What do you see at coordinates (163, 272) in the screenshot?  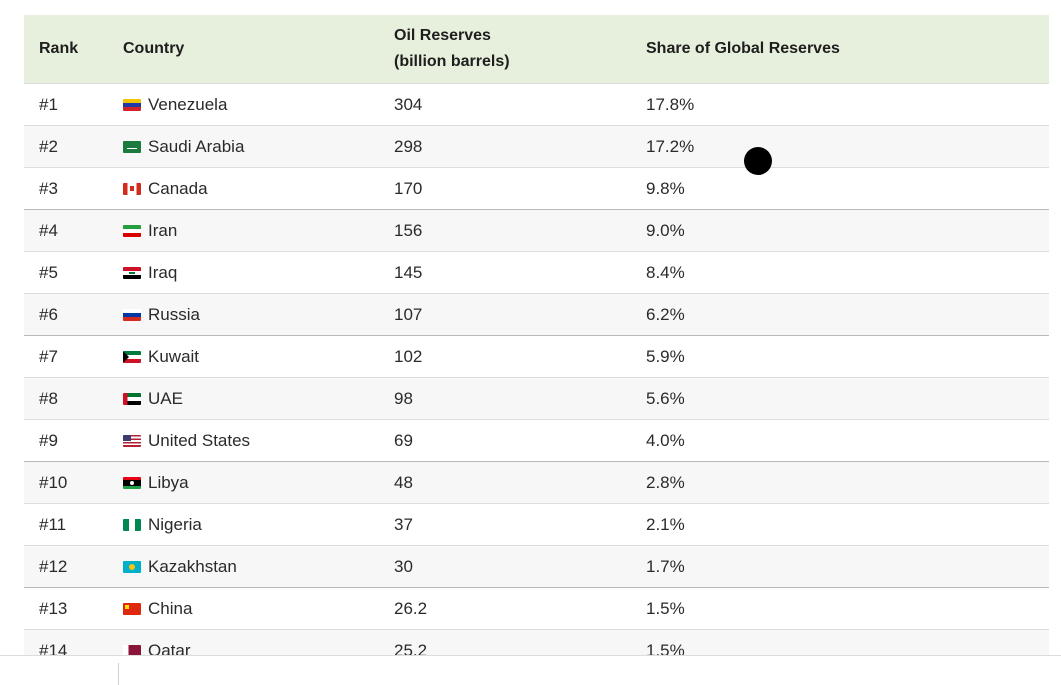 I see `country-name: Iraq` at bounding box center [163, 272].